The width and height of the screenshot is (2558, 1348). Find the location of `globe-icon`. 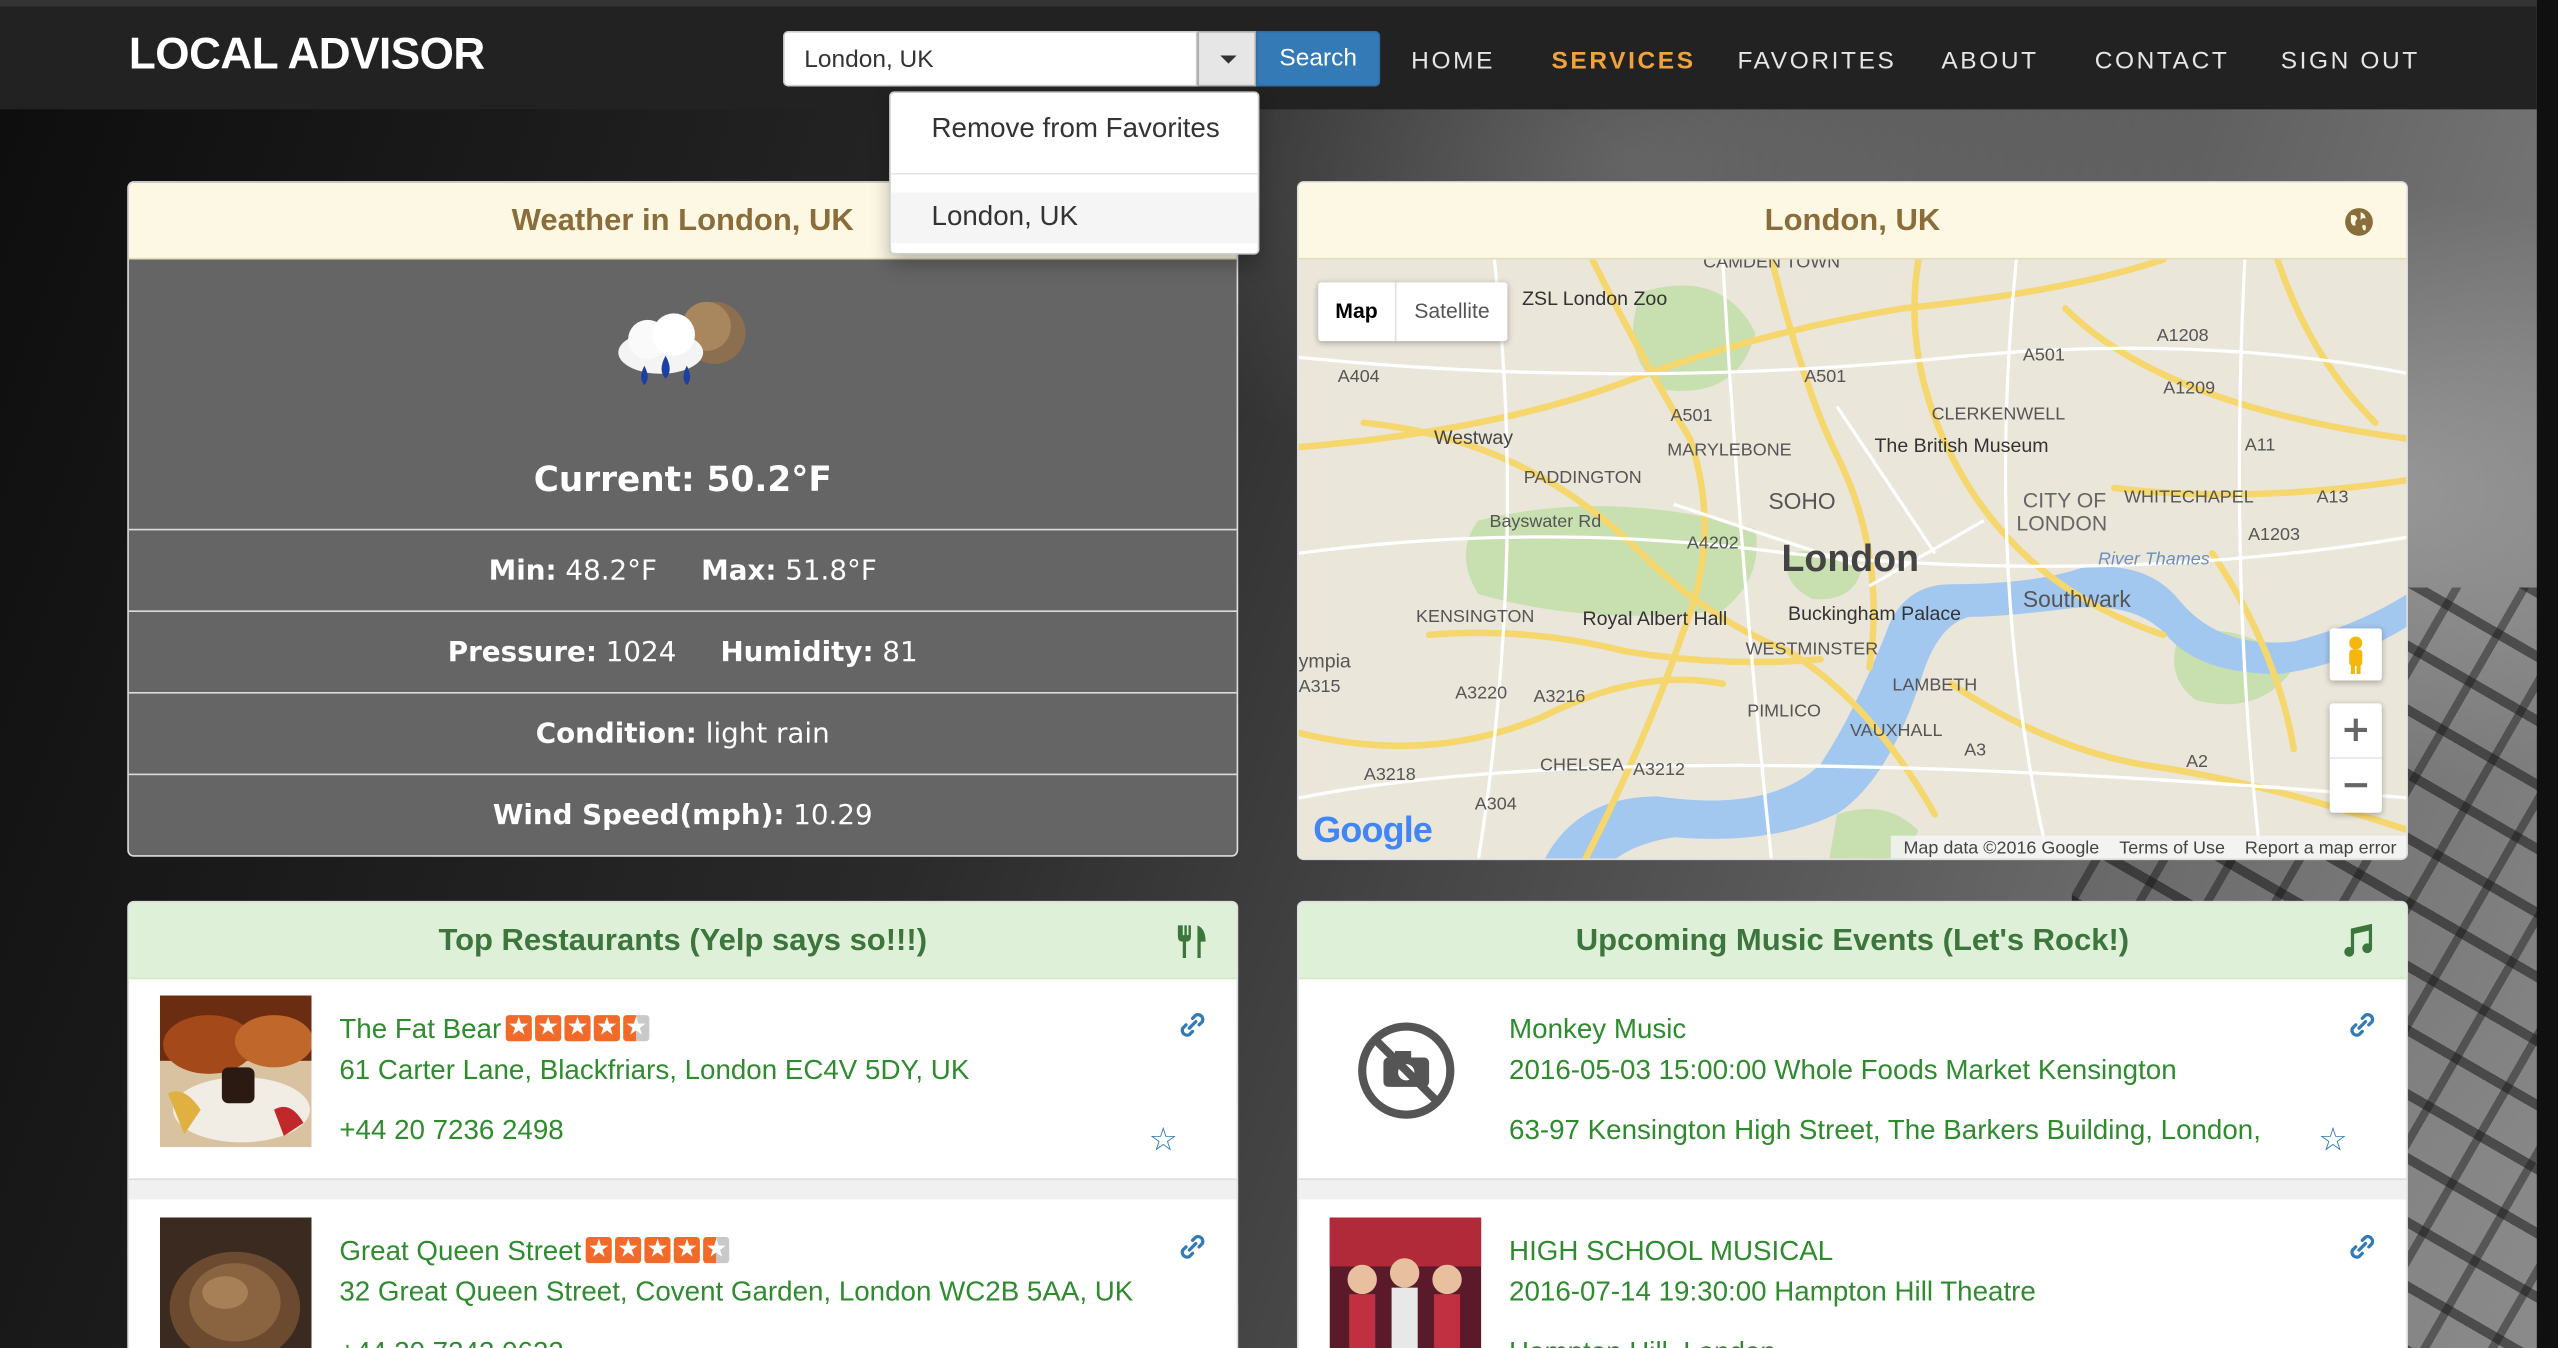

globe-icon is located at coordinates (2358, 221).